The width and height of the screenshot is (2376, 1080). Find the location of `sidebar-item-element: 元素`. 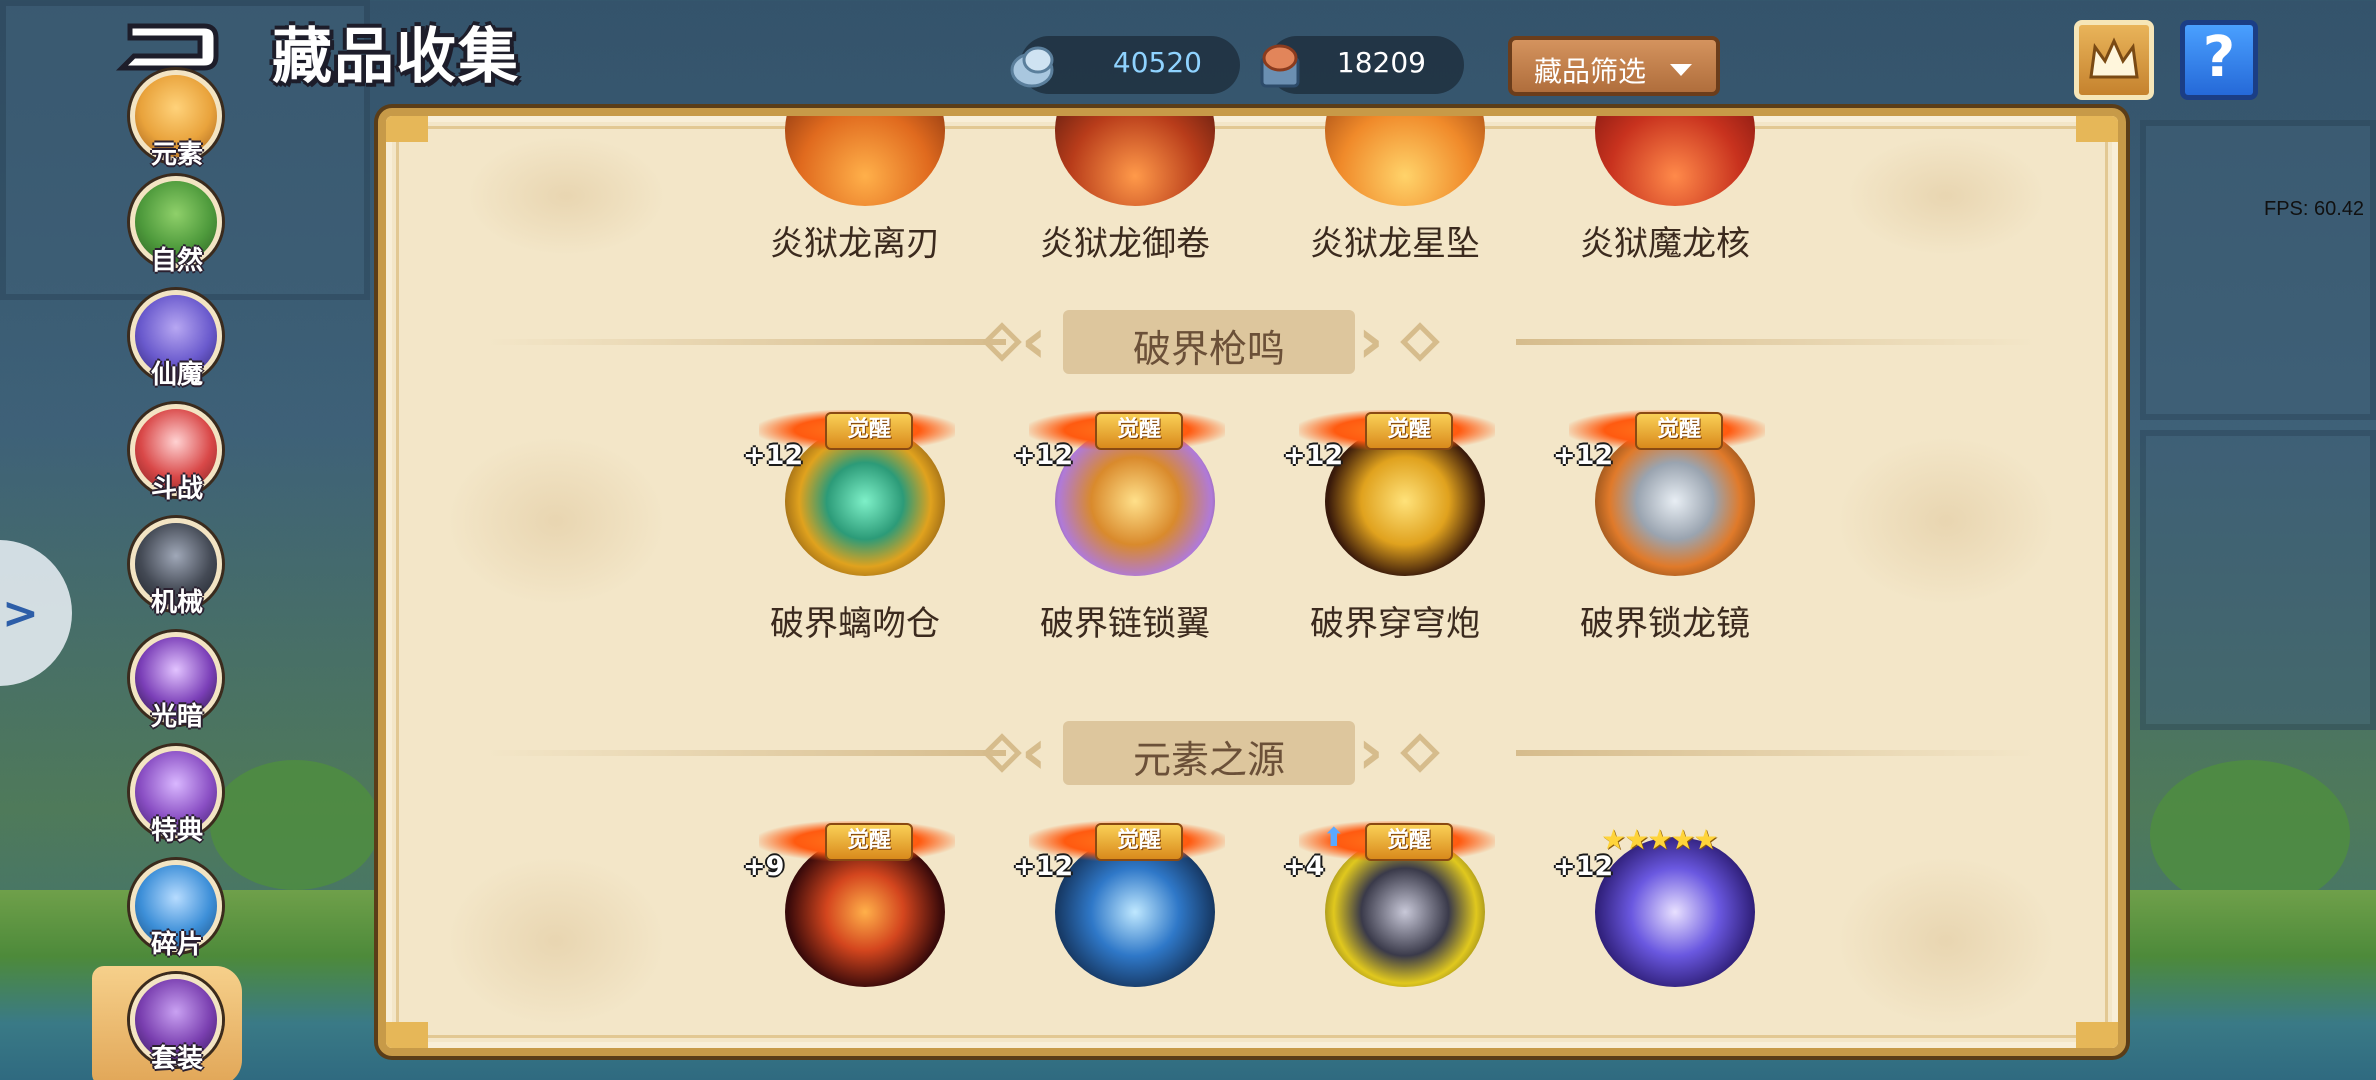

sidebar-item-element: 元素 is located at coordinates (177, 123).